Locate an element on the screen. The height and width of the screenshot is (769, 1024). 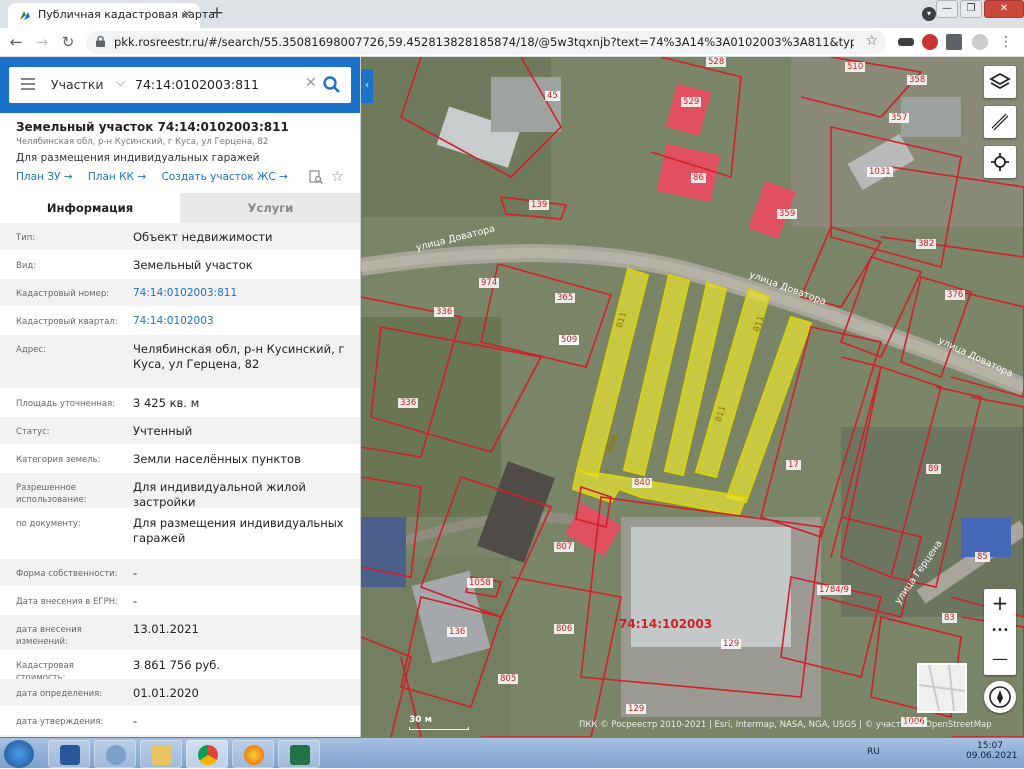
attribute-row: Кадастровый номер: 74:14:0102003:811 is located at coordinates (180, 293).